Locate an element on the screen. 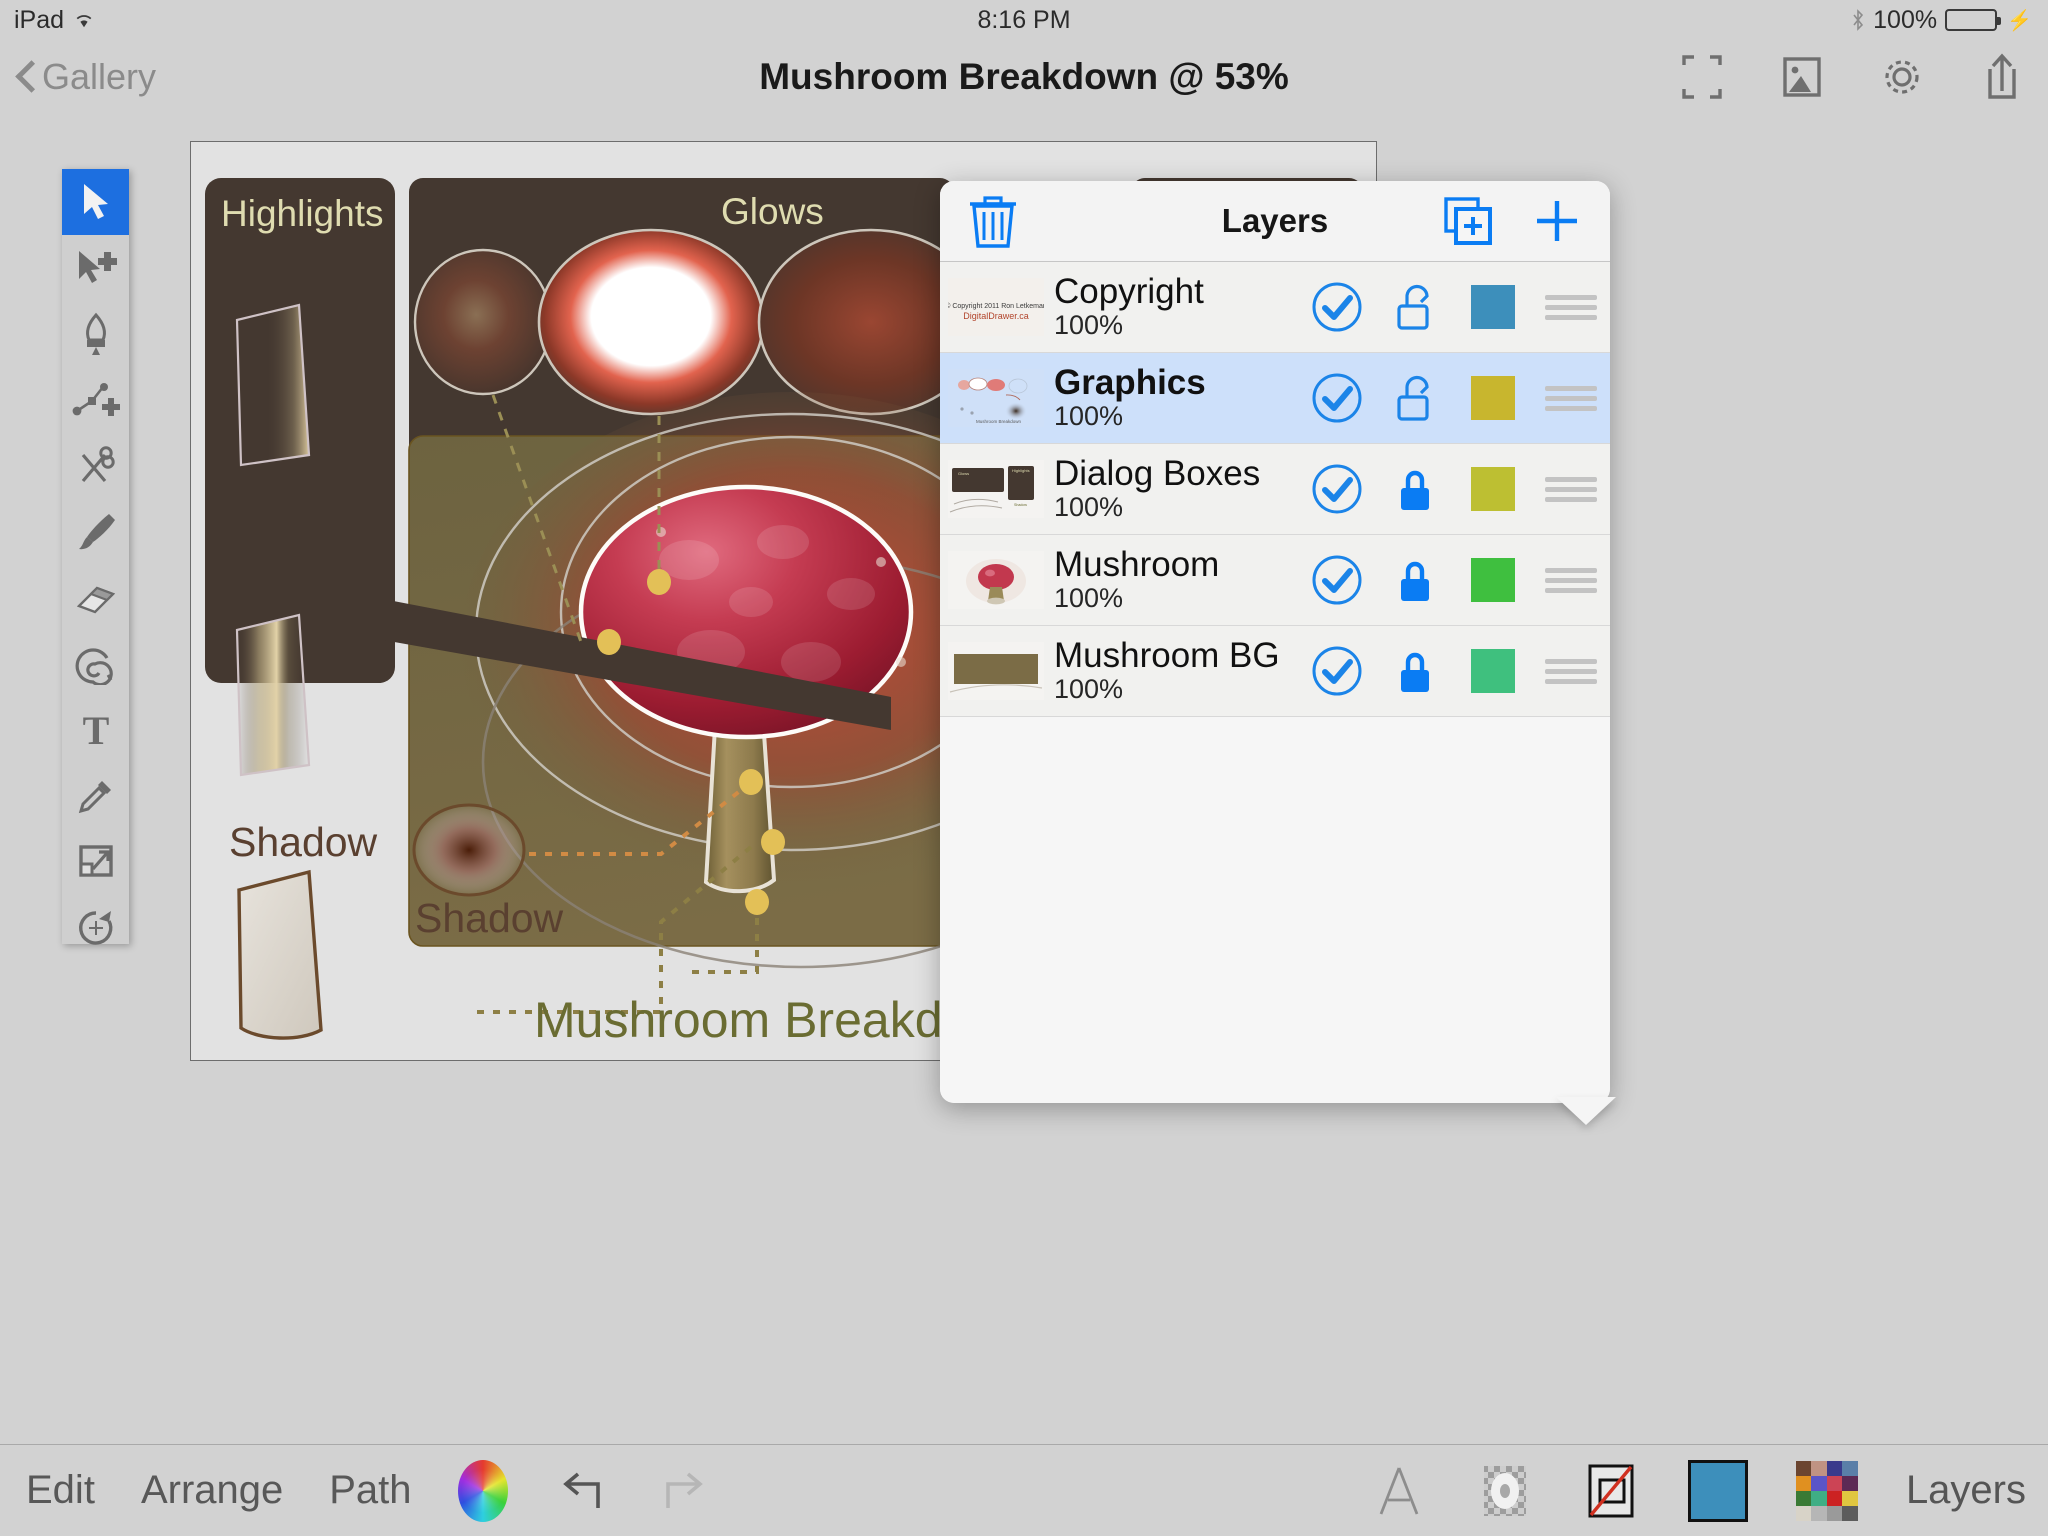  svg-text: © Copyright 2011 Ron Letkeman is located at coordinates (996, 306).